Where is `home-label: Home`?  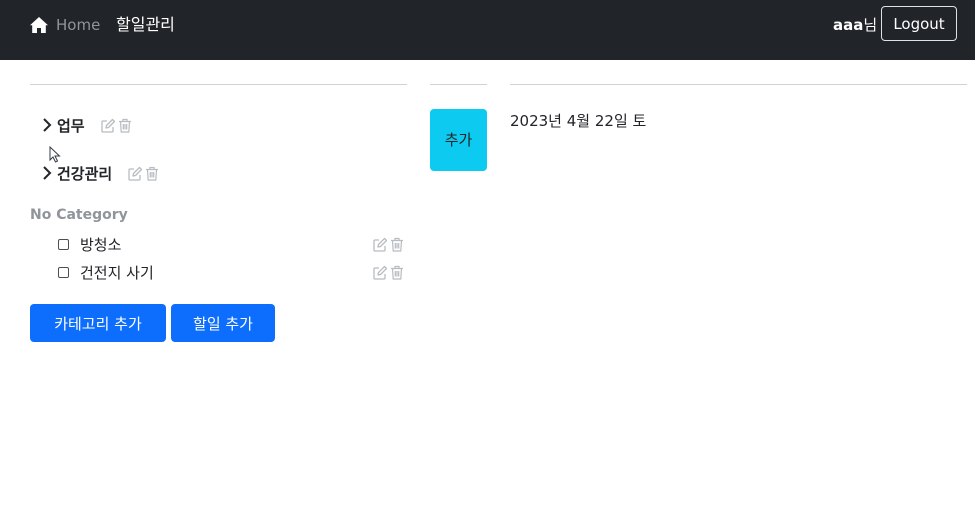 home-label: Home is located at coordinates (78, 25).